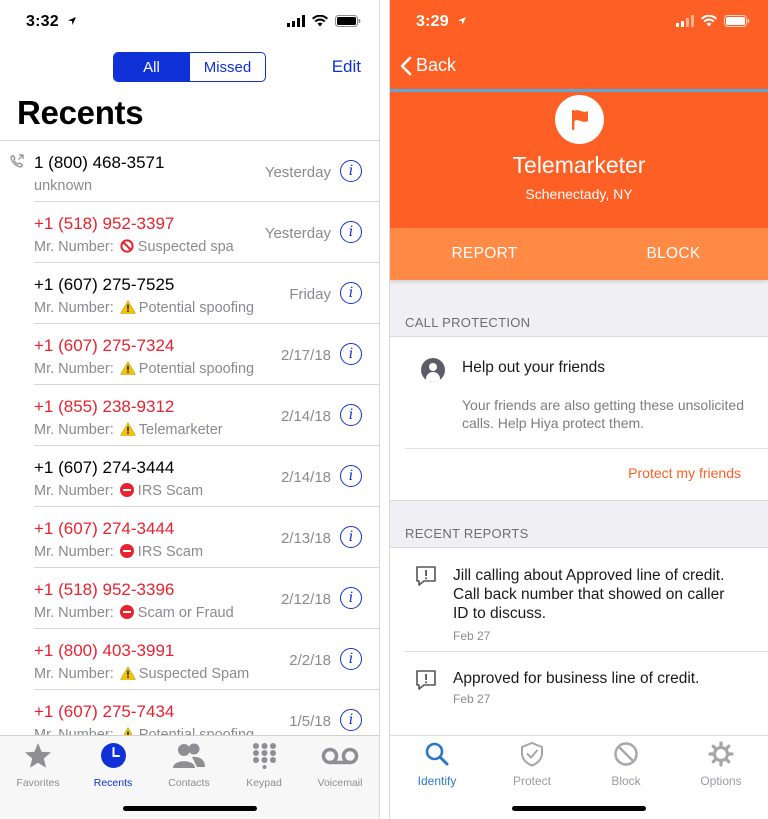 Image resolution: width=768 pixels, height=819 pixels. I want to click on tab-label: Options, so click(721, 781).